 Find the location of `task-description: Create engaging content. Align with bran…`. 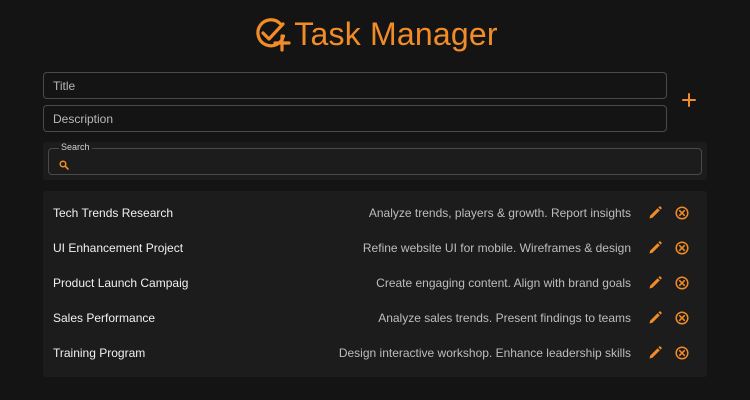

task-description: Create engaging content. Align with bran… is located at coordinates (503, 283).